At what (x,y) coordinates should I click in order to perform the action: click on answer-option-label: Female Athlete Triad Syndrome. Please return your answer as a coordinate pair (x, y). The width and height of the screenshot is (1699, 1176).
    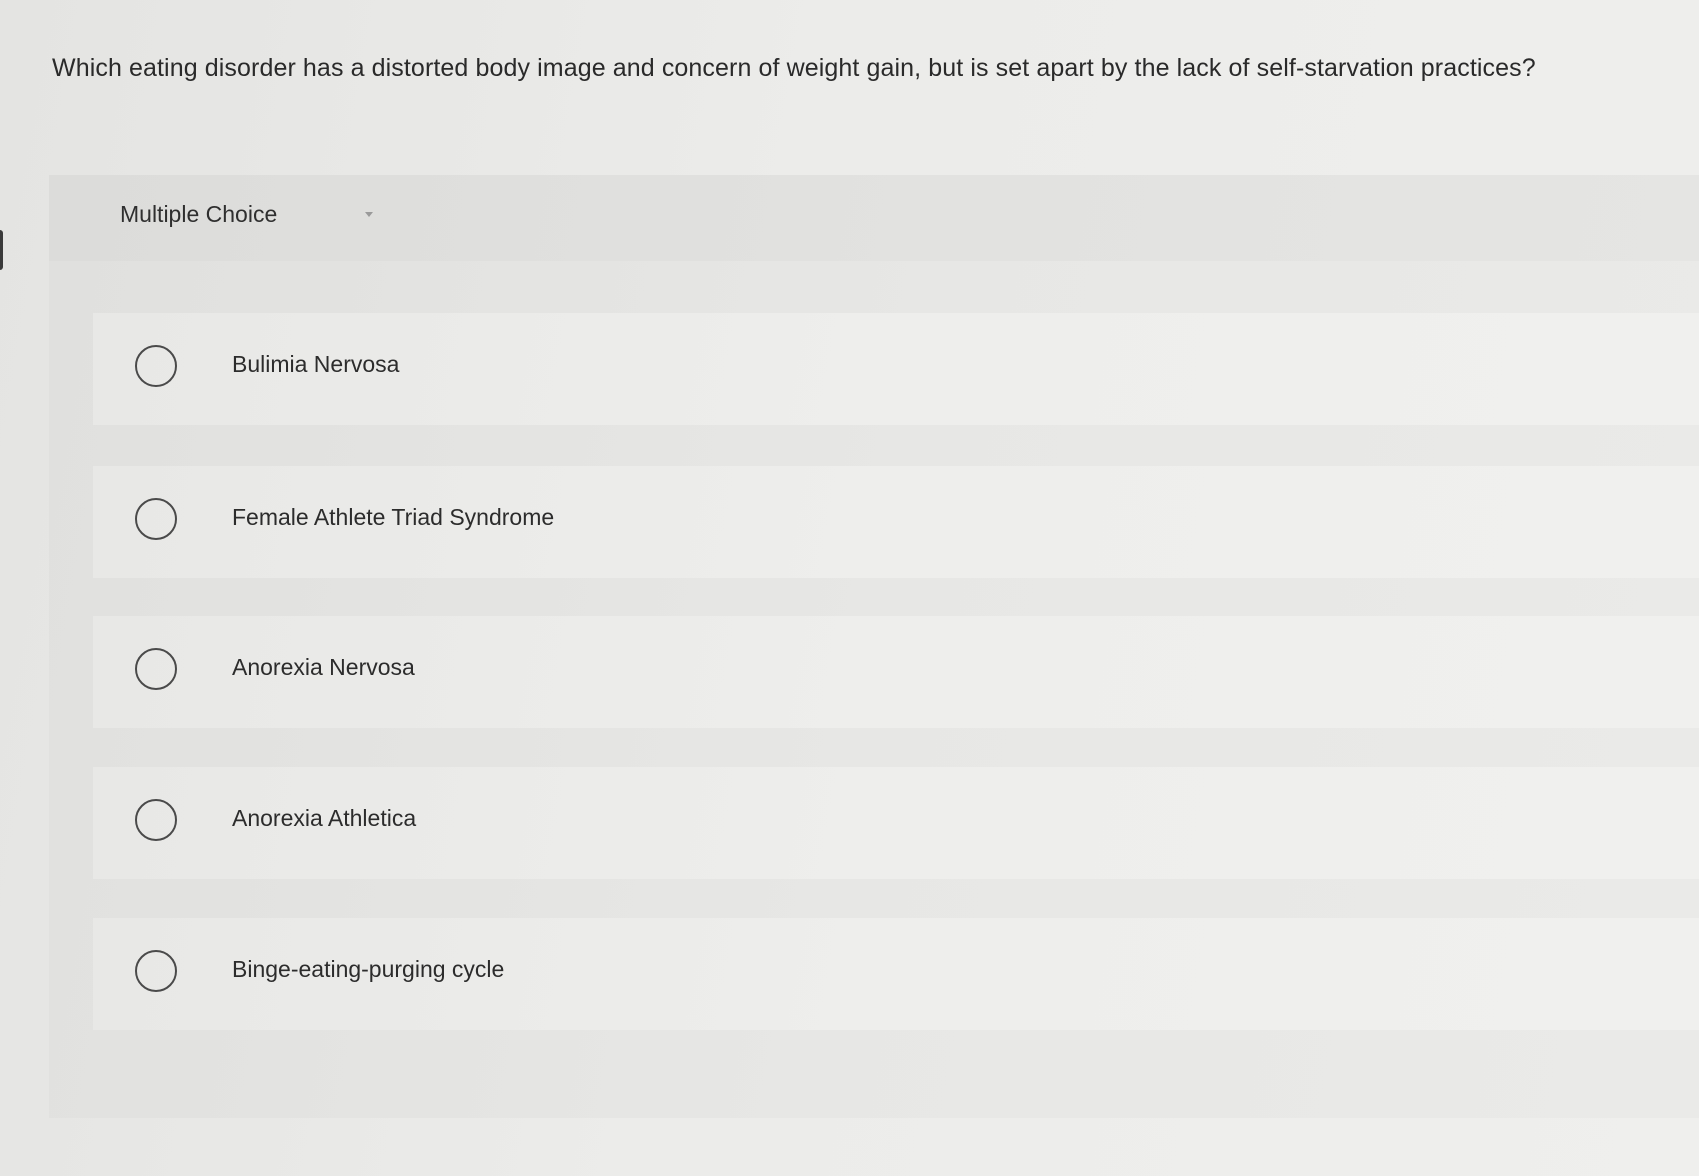
    Looking at the image, I should click on (393, 517).